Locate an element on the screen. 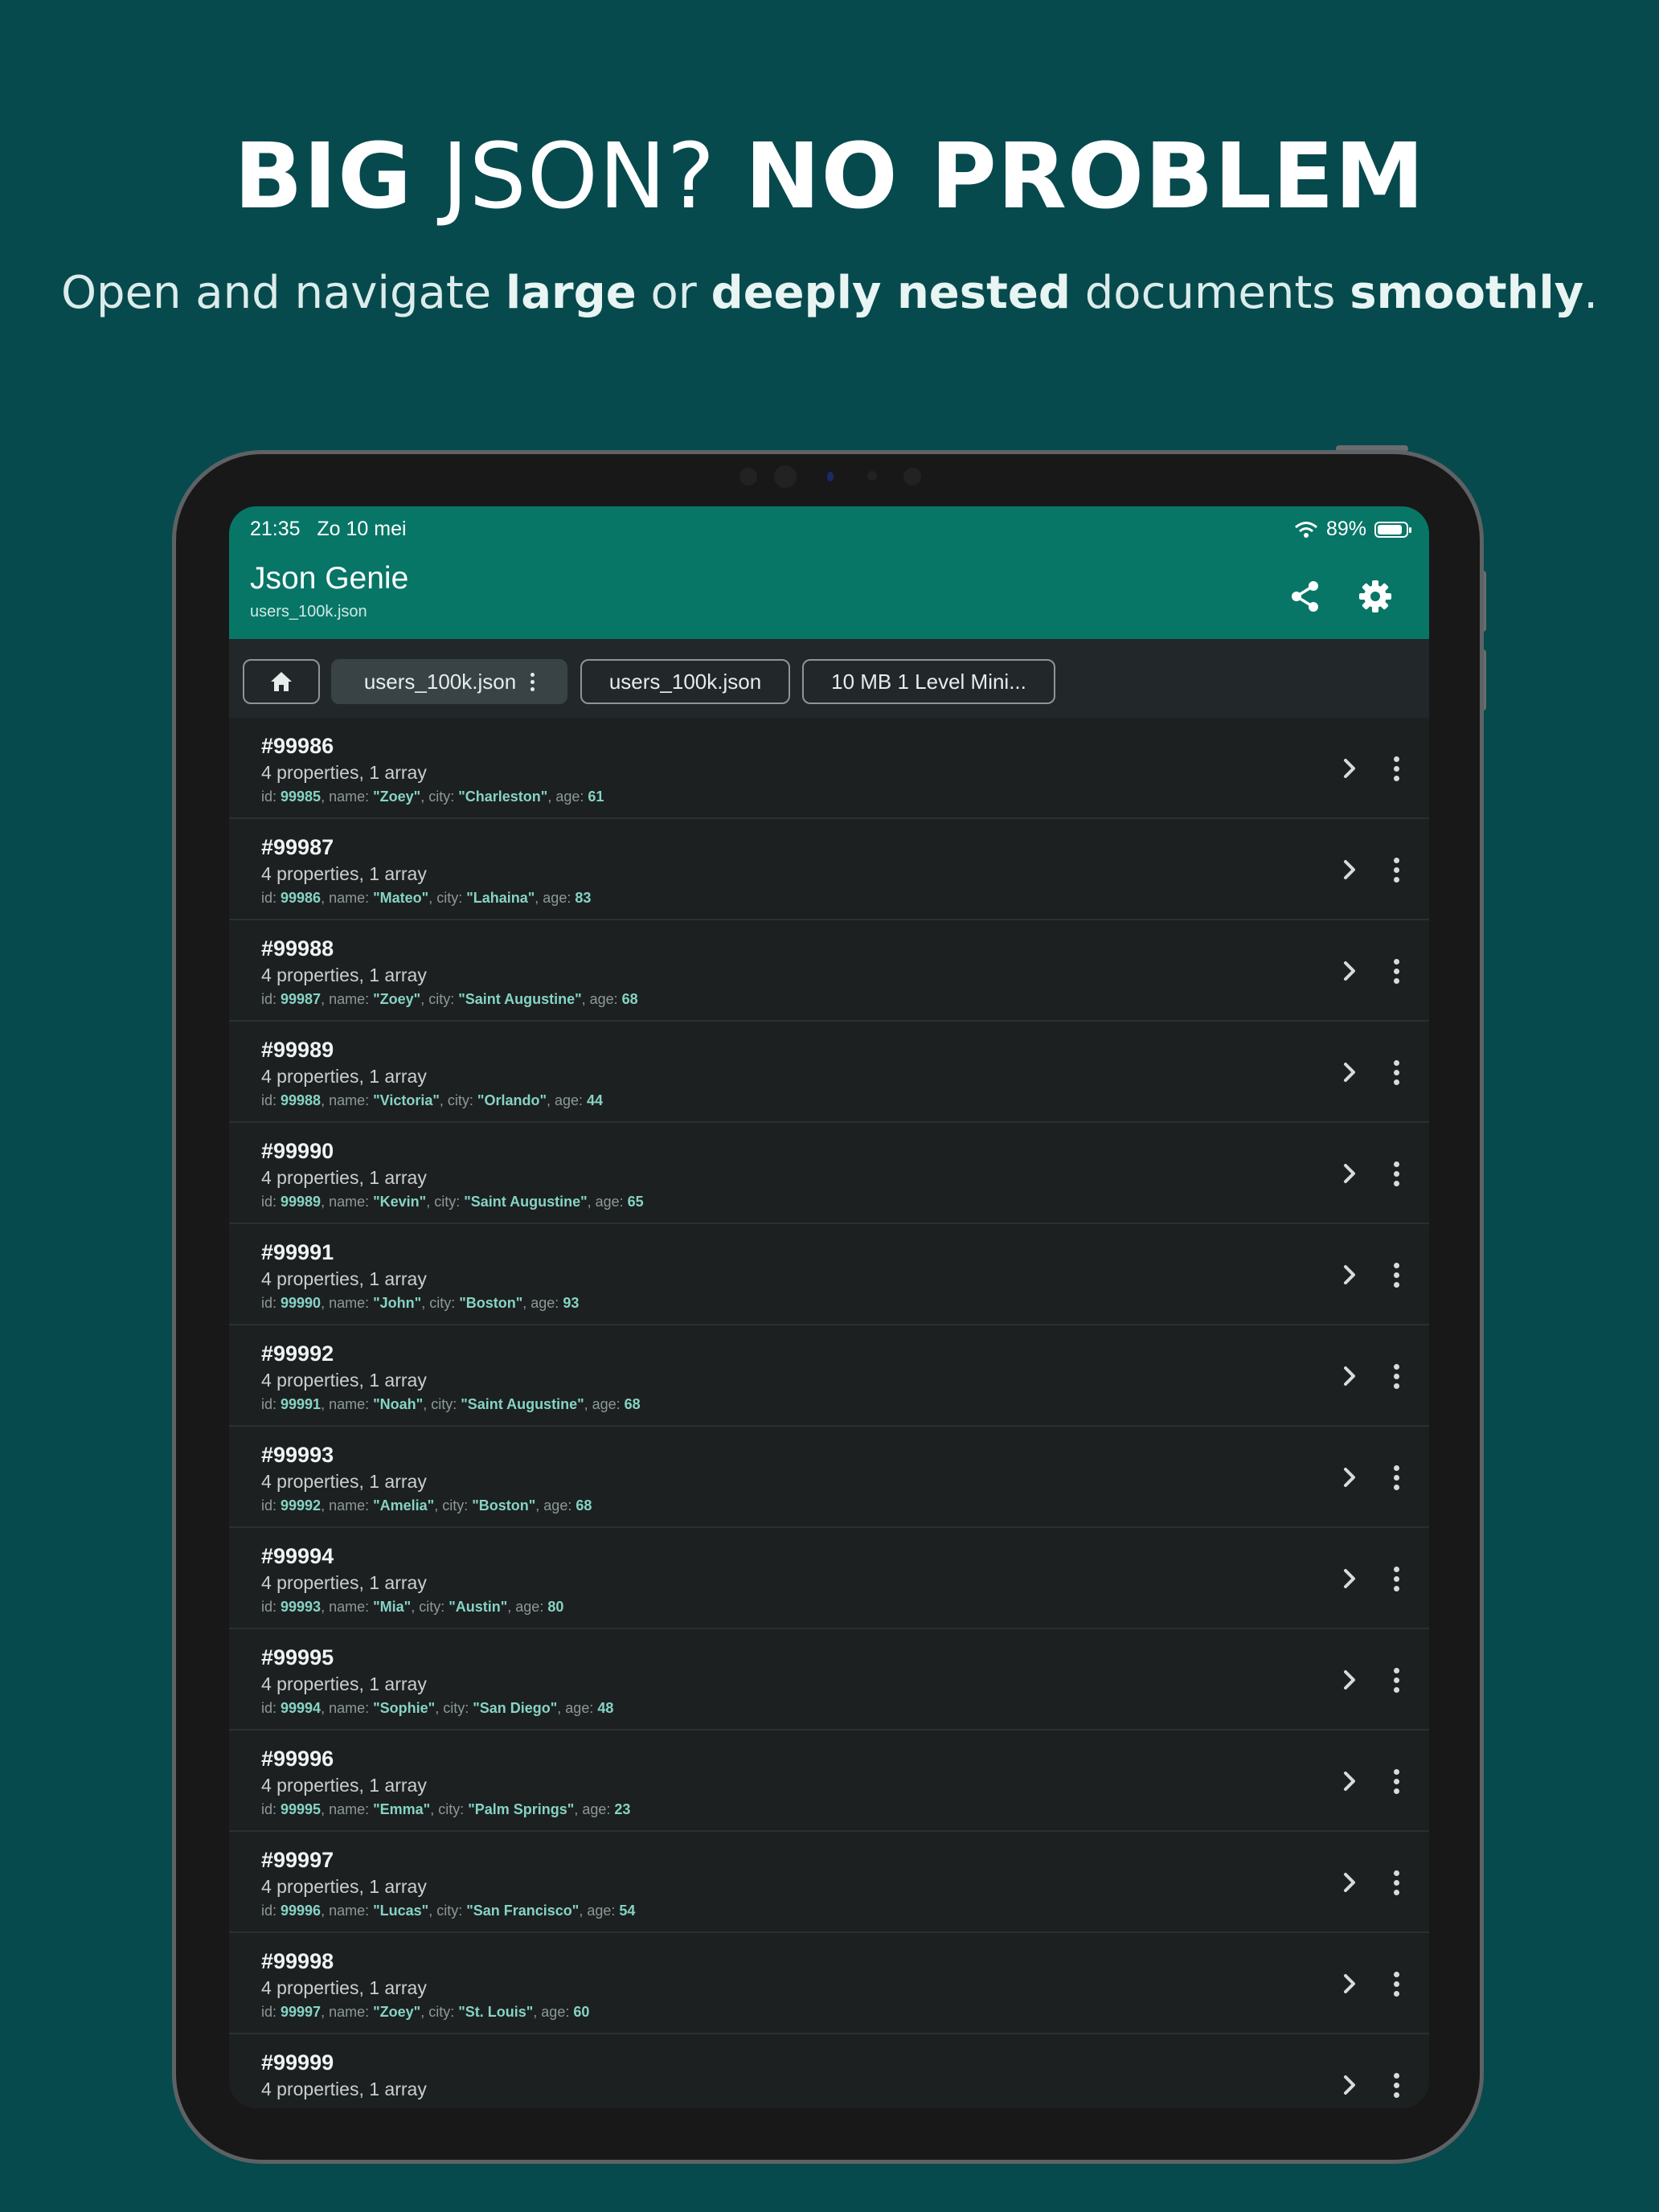  breadcrumb-home-button is located at coordinates (281, 681).